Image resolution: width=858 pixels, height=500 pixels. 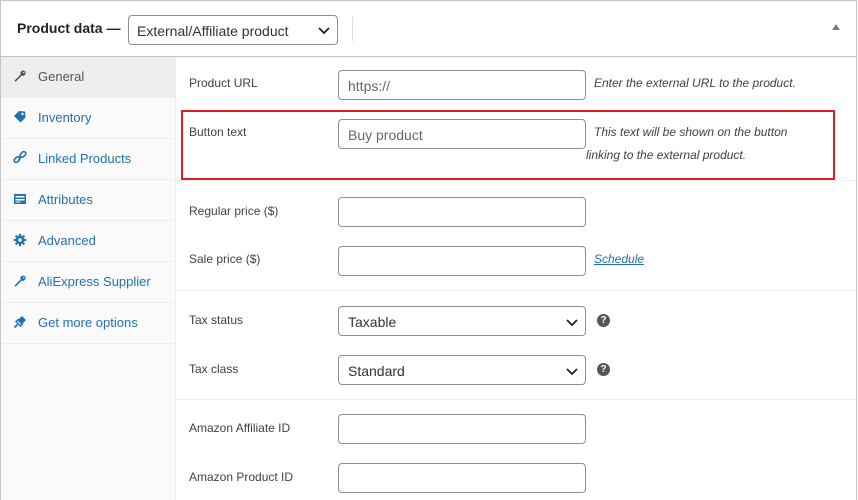 I want to click on regular-price-input, so click(x=462, y=212).